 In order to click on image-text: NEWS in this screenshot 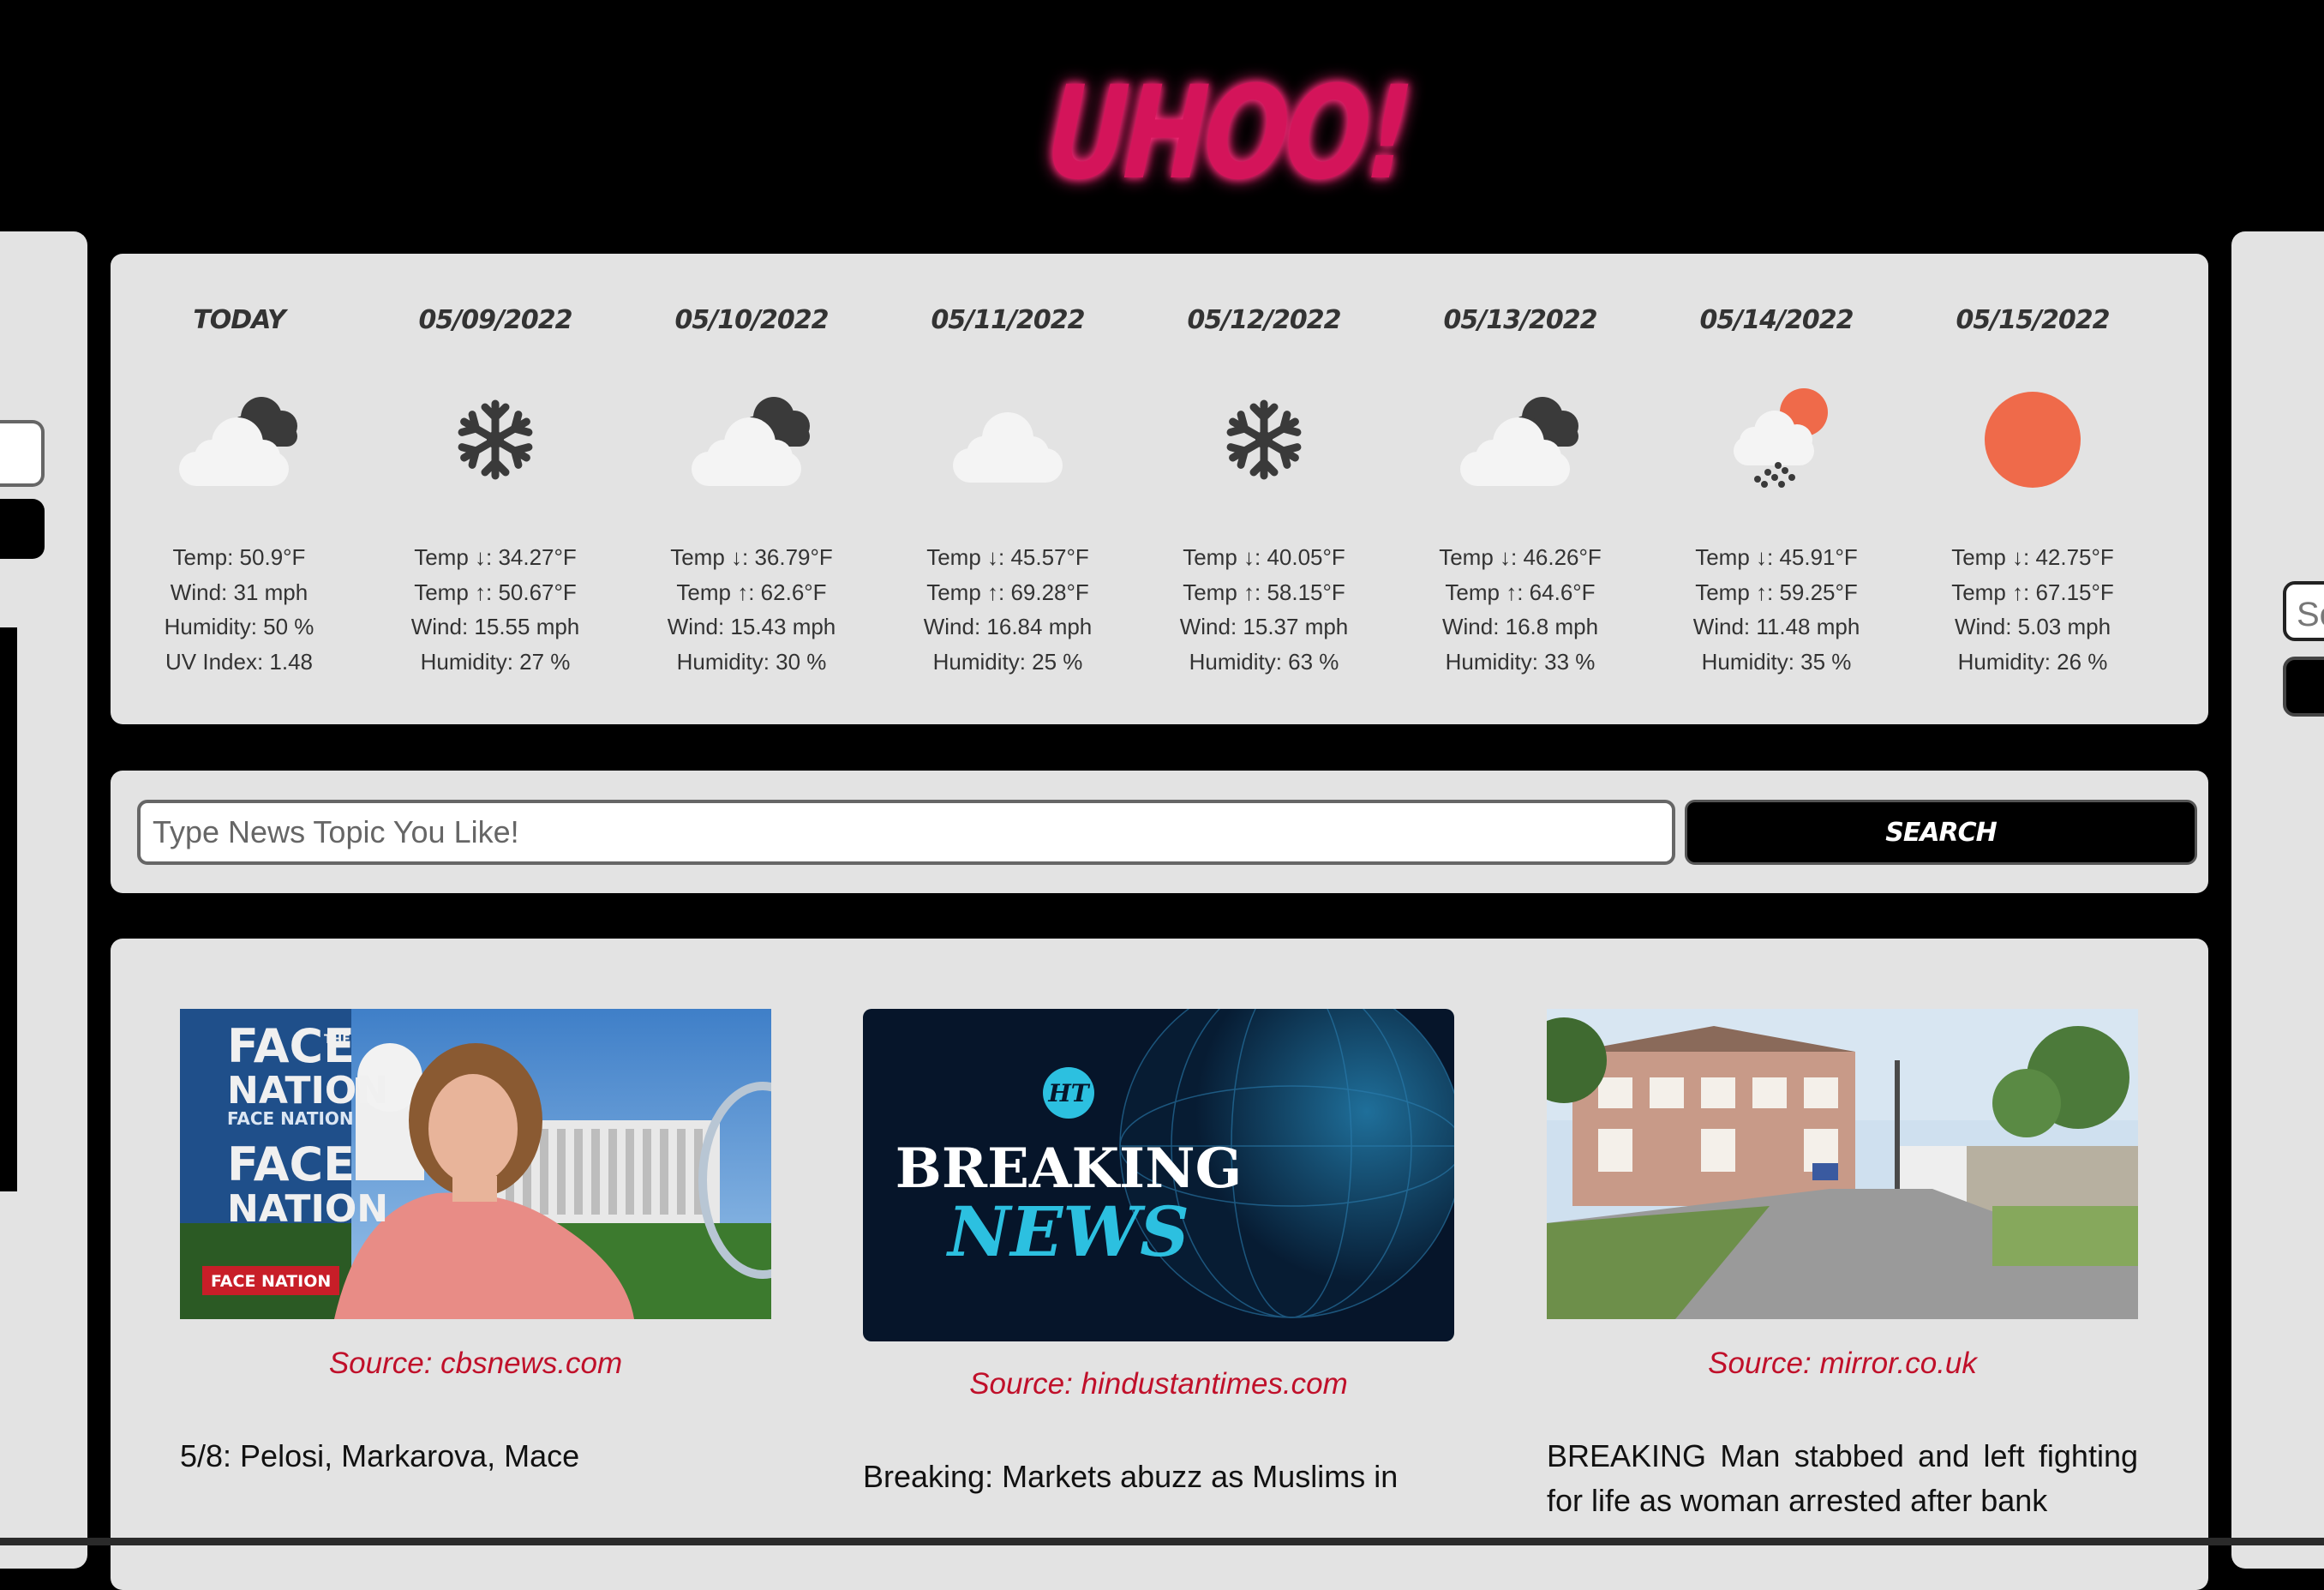, I will do `click(1067, 1231)`.